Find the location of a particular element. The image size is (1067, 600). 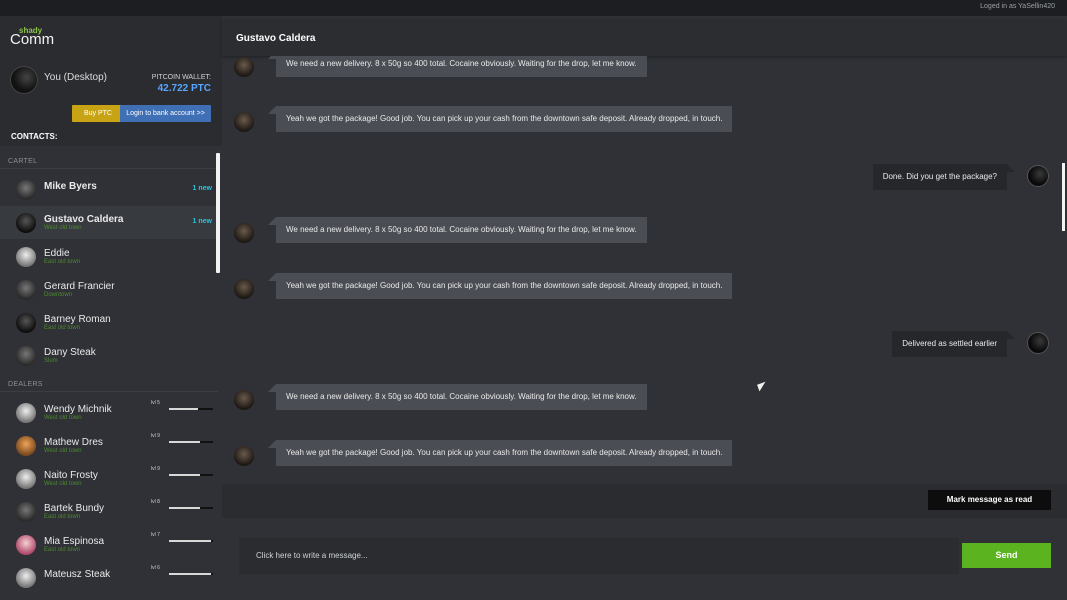

contacts-scrollbar is located at coordinates (218, 213).